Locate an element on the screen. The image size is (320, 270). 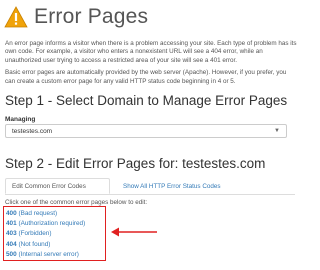
managing-label: Managing is located at coordinates (20, 119).